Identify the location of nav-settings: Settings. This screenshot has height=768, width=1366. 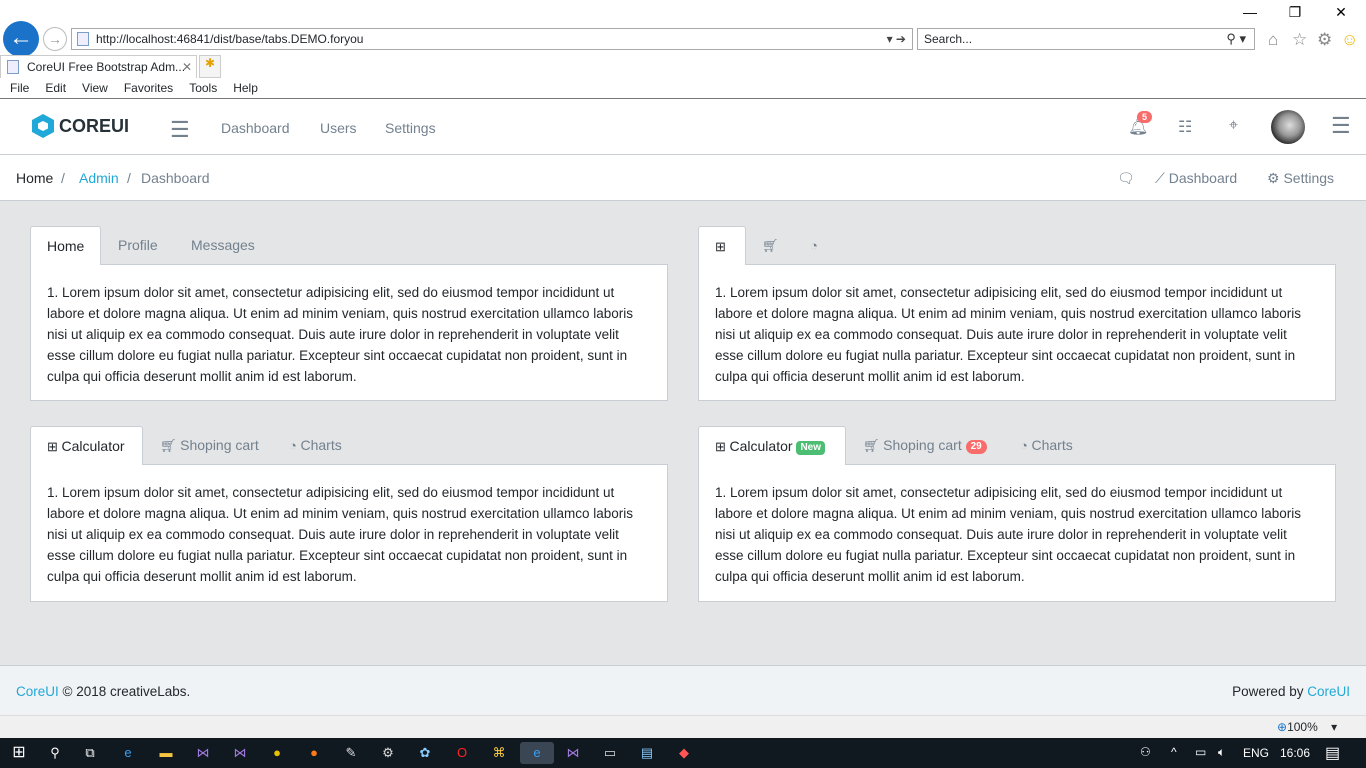
(410, 128).